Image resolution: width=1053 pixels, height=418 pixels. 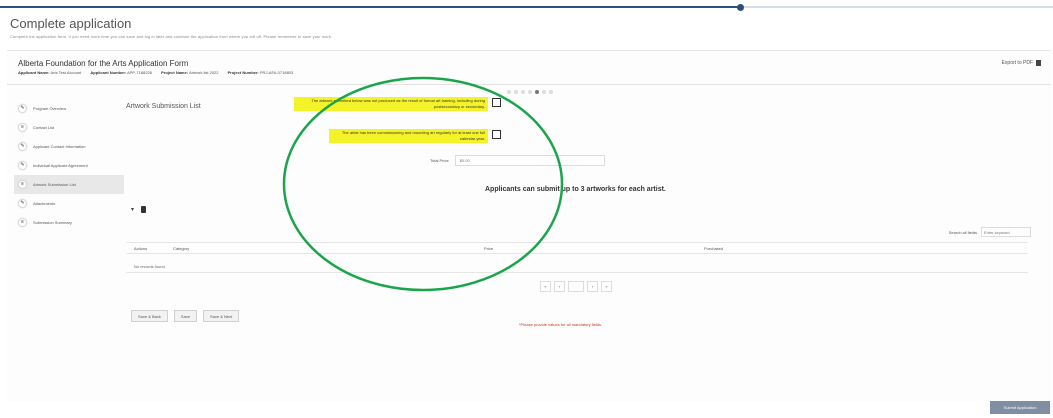 What do you see at coordinates (962, 232) in the screenshot?
I see `grid-search-label: Search all fields` at bounding box center [962, 232].